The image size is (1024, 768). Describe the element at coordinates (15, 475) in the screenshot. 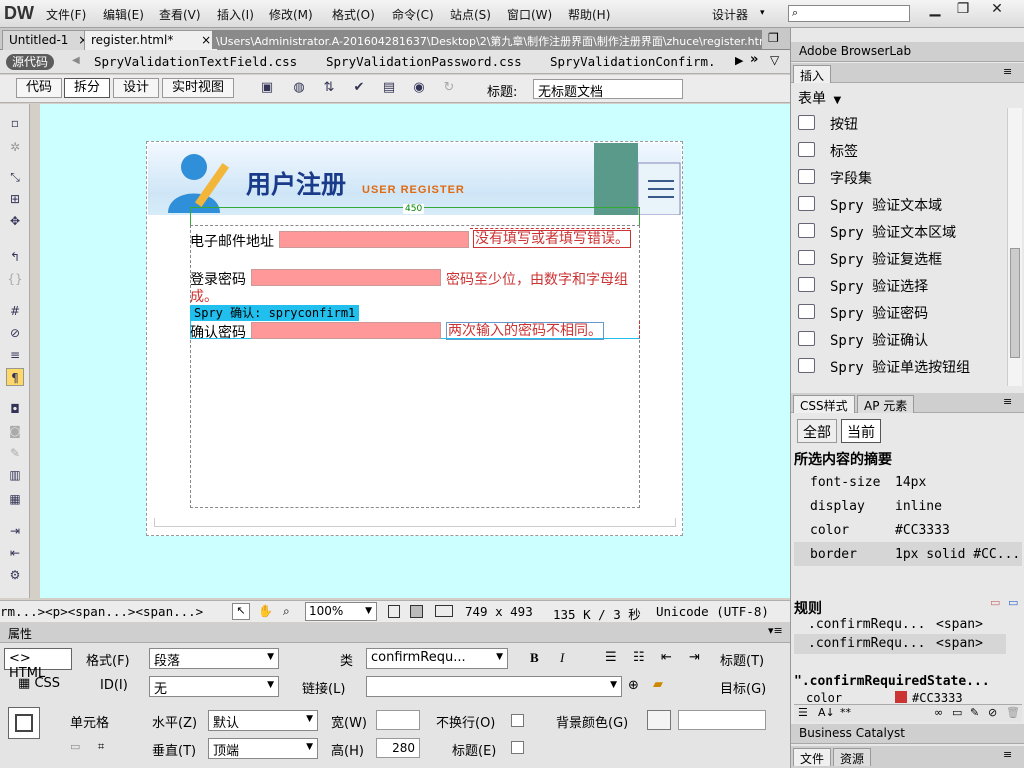

I see `recent-snippets-icon: ▥` at that location.